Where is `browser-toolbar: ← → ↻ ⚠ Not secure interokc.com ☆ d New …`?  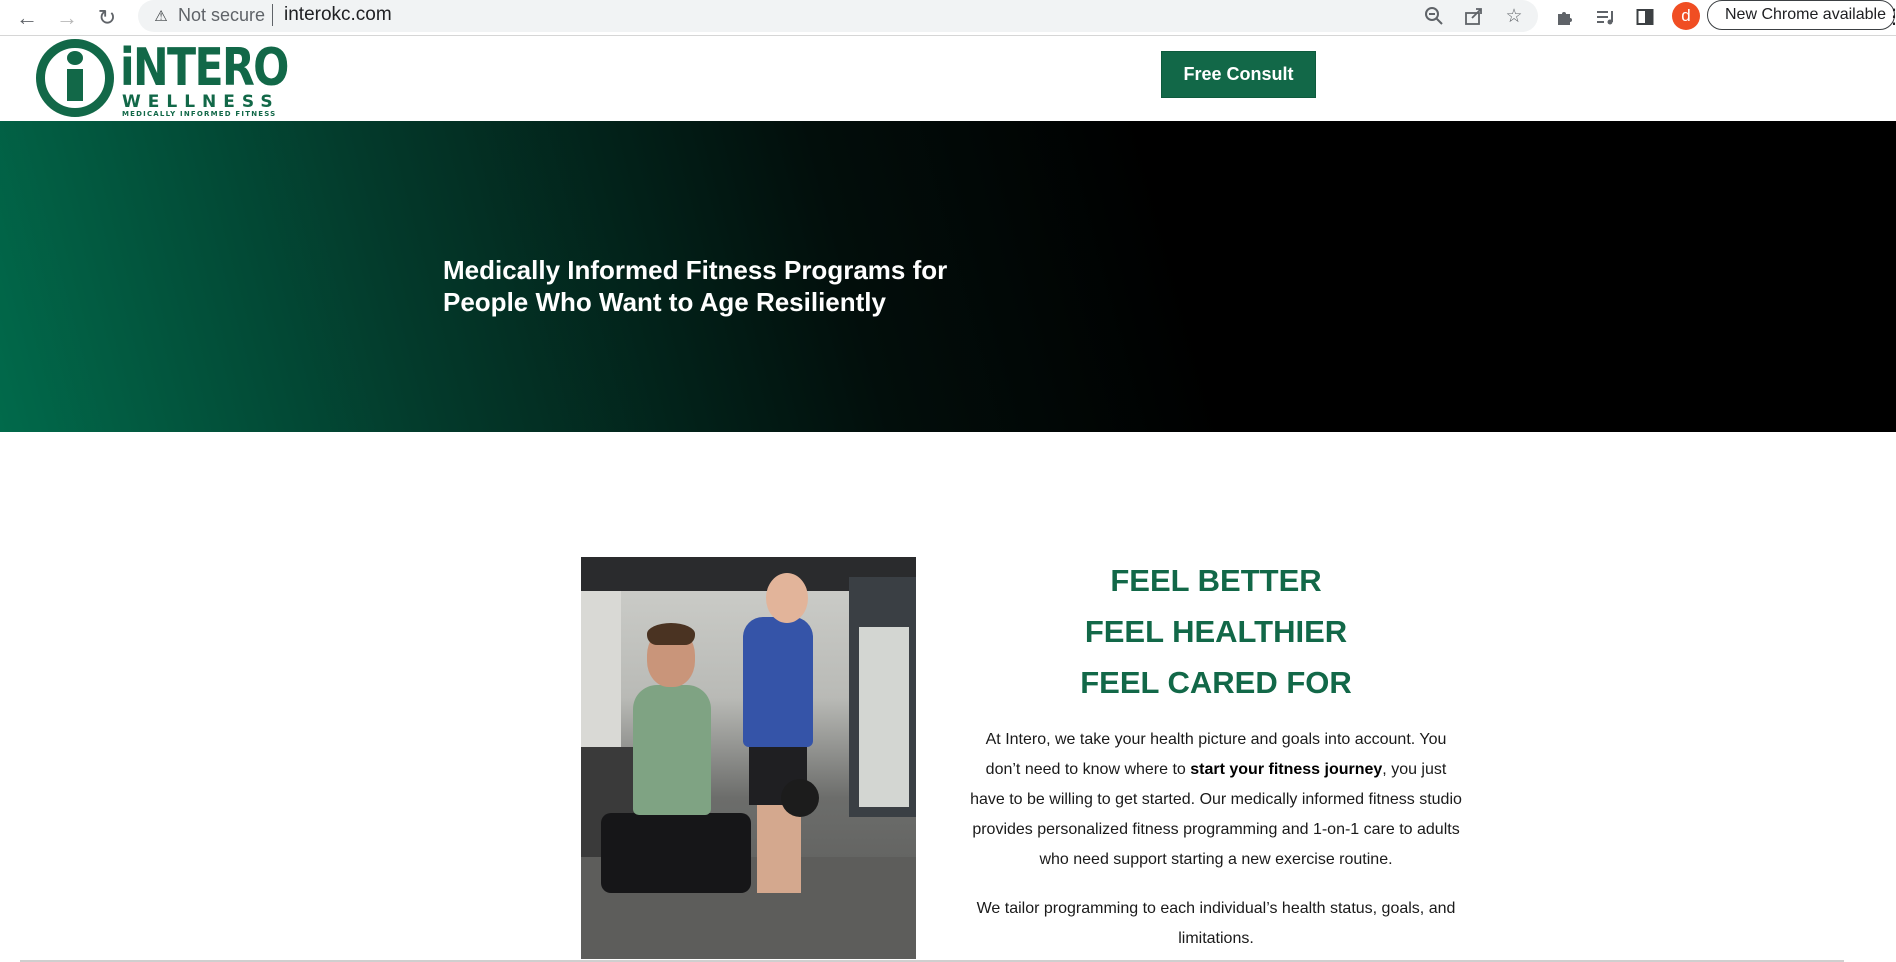 browser-toolbar: ← → ↻ ⚠ Not secure interokc.com ☆ d New … is located at coordinates (948, 18).